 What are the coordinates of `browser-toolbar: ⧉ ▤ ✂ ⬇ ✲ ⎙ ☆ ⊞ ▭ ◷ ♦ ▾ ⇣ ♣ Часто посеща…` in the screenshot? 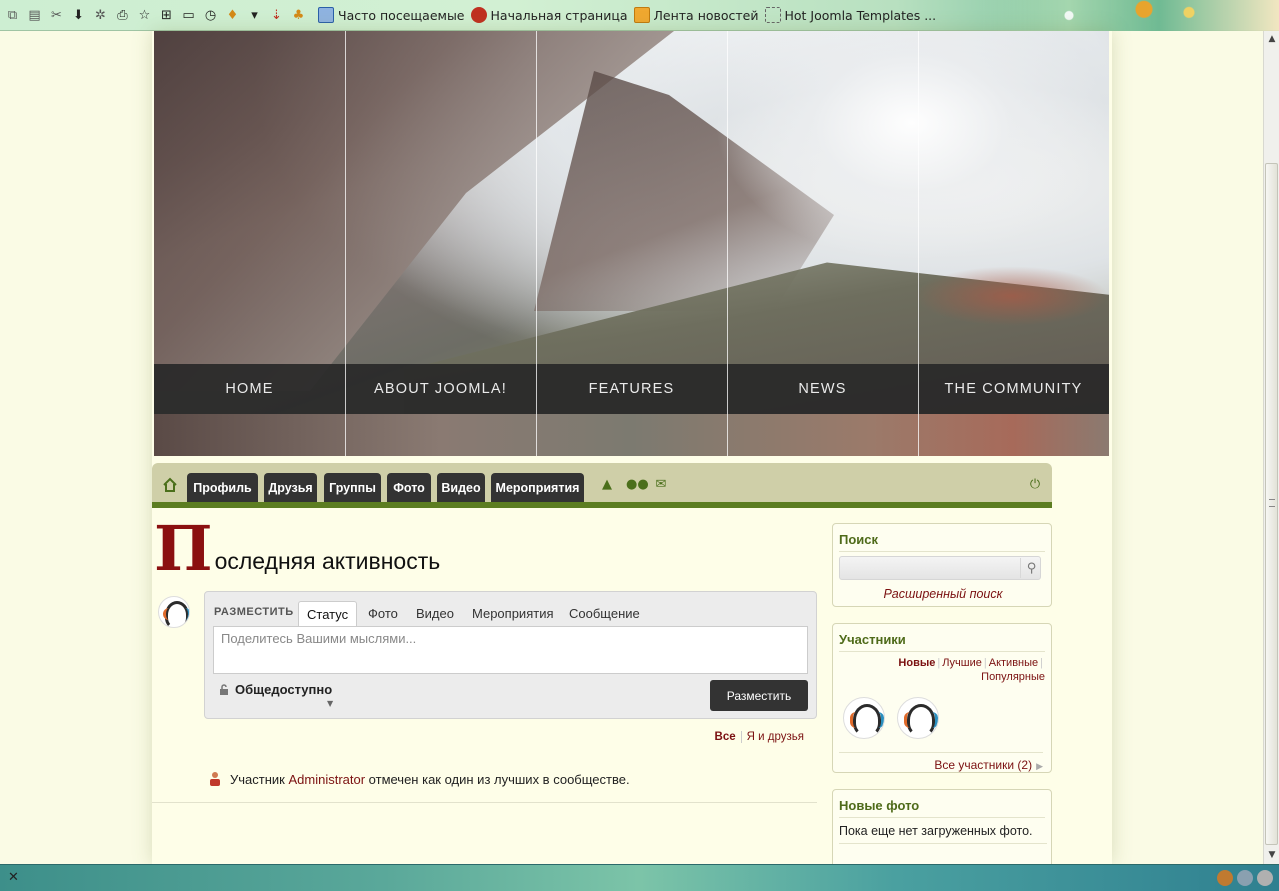 It's located at (639, 15).